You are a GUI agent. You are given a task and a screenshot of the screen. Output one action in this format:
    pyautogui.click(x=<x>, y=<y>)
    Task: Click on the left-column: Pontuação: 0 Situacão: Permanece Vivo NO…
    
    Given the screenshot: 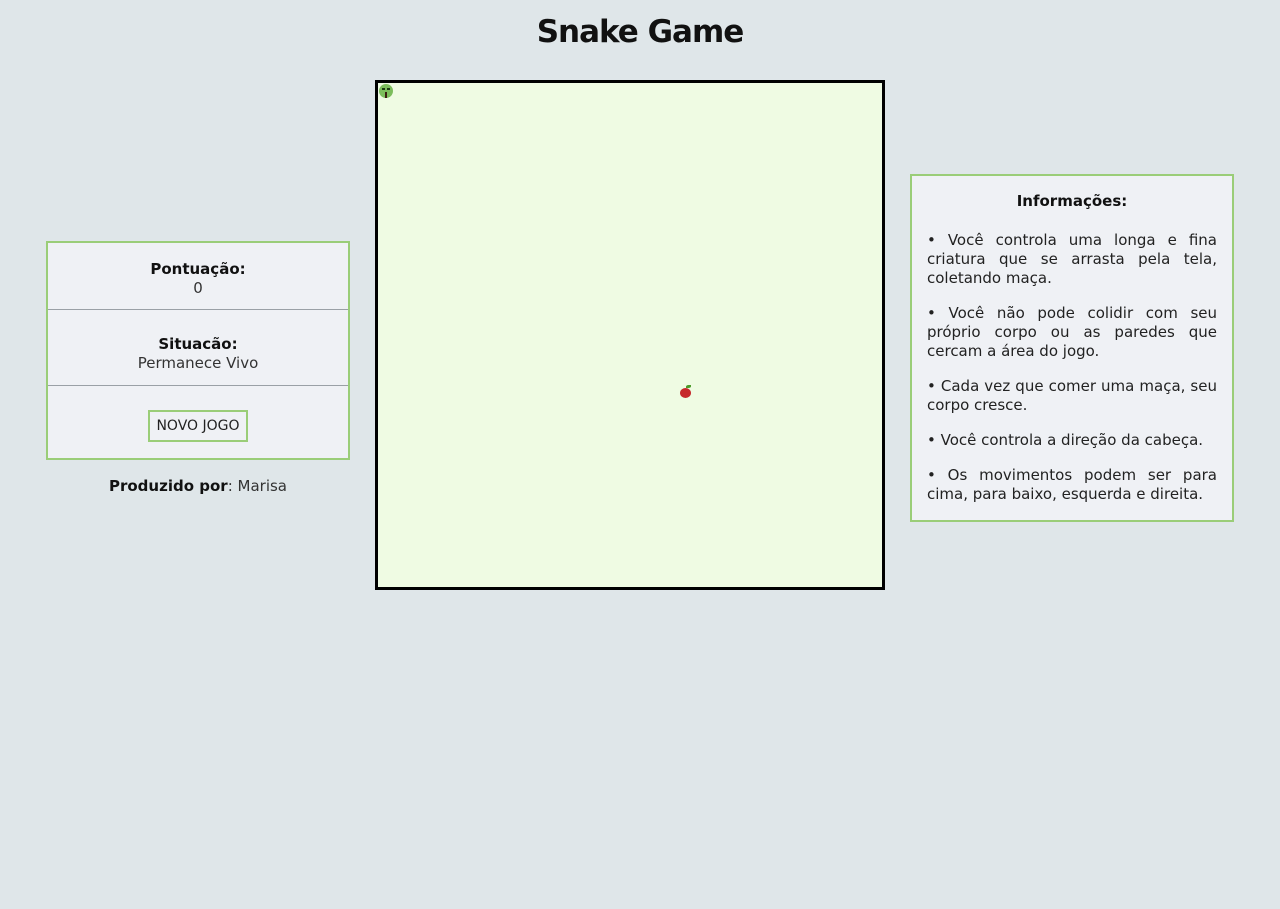 What is the action you would take?
    pyautogui.click(x=198, y=368)
    